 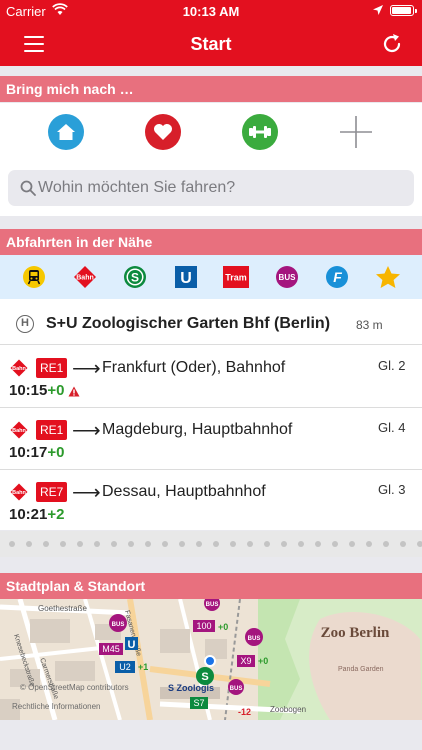 I want to click on bahn-filter: Bahn, so click(x=85, y=277).